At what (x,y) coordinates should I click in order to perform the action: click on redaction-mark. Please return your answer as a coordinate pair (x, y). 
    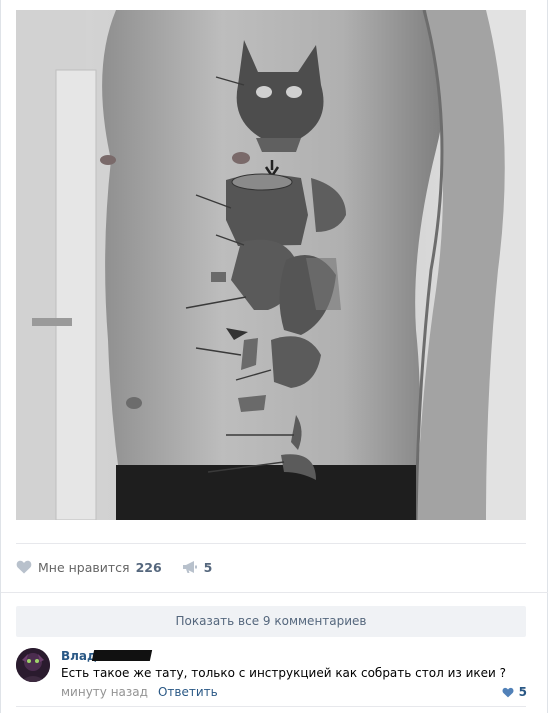
    Looking at the image, I should click on (122, 655).